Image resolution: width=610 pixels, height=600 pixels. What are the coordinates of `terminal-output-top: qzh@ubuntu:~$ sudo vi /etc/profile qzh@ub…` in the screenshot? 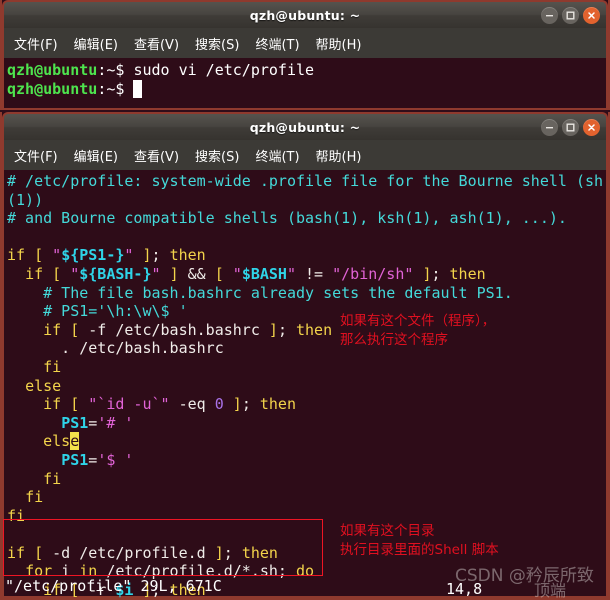 It's located at (305, 83).